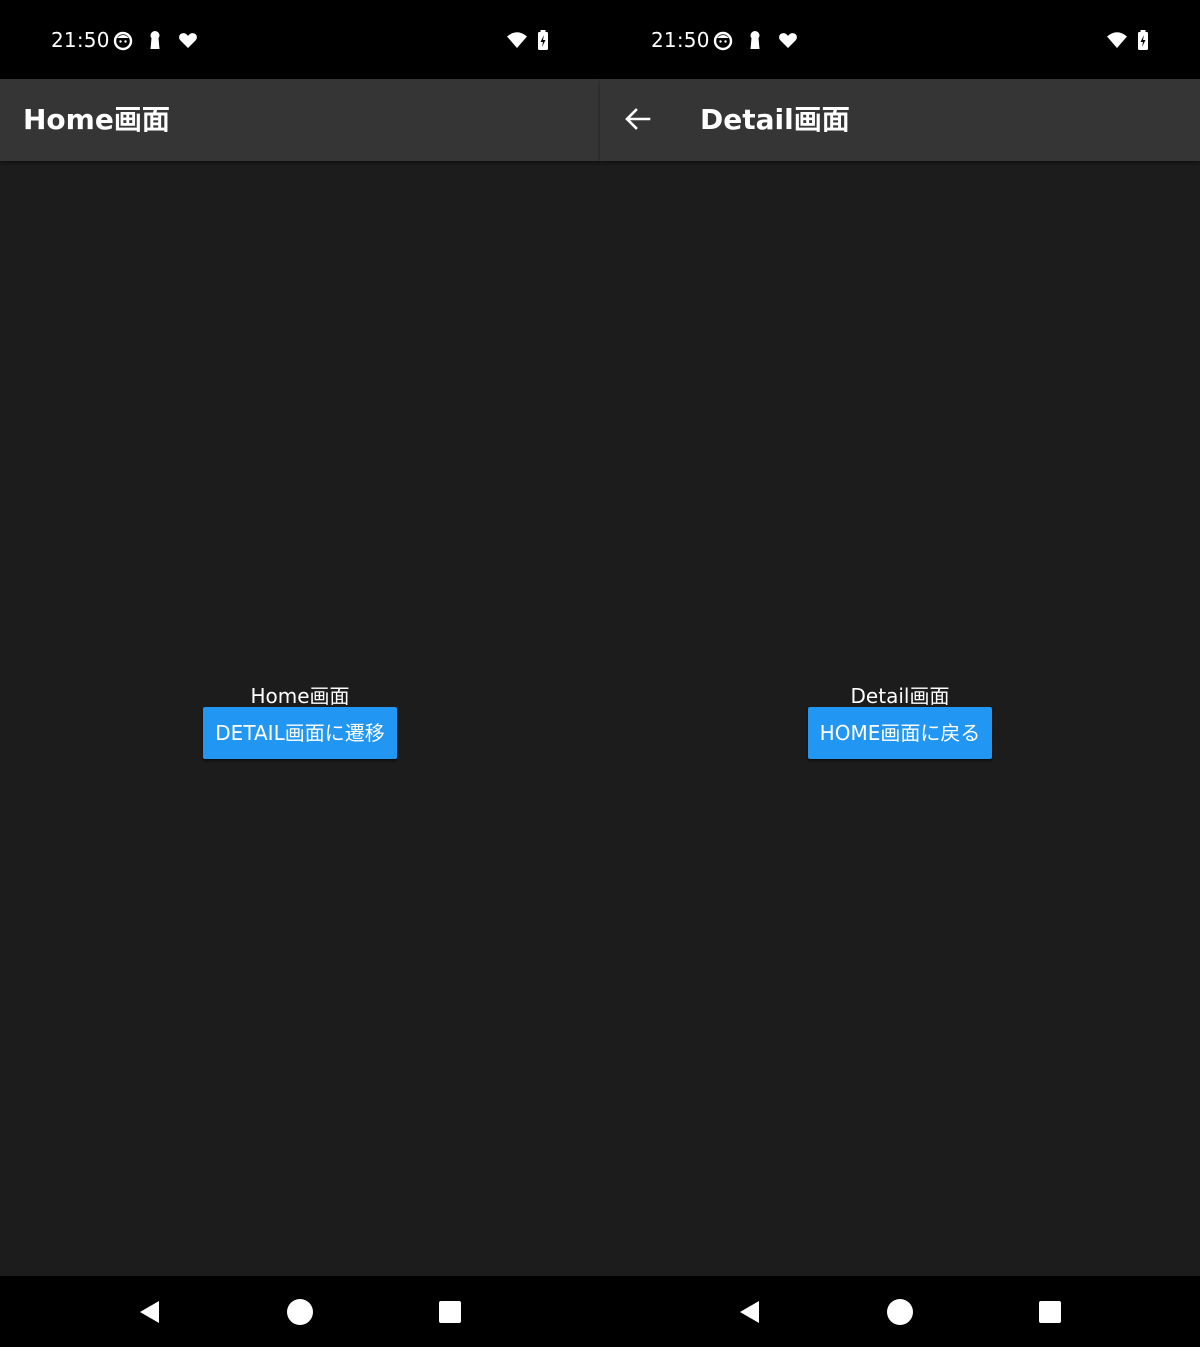 The width and height of the screenshot is (1200, 1347). I want to click on app-bar-title: Detail画面, so click(775, 119).